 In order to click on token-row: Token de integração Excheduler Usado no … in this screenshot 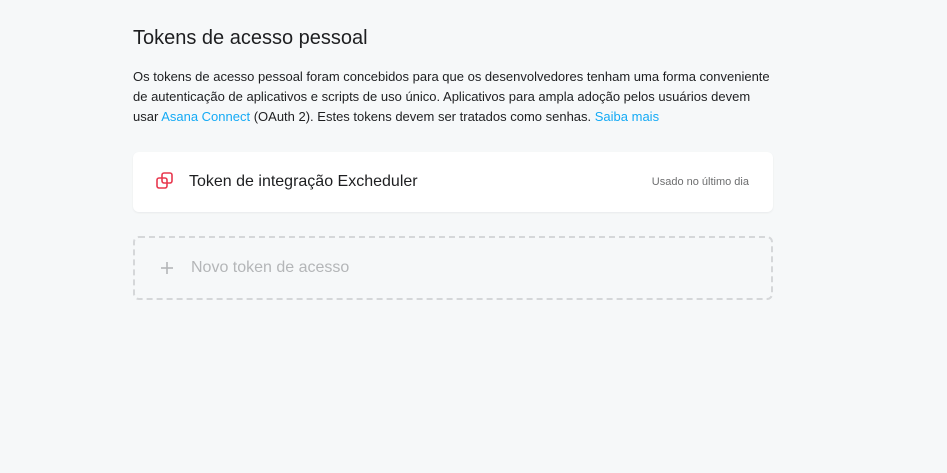, I will do `click(453, 182)`.